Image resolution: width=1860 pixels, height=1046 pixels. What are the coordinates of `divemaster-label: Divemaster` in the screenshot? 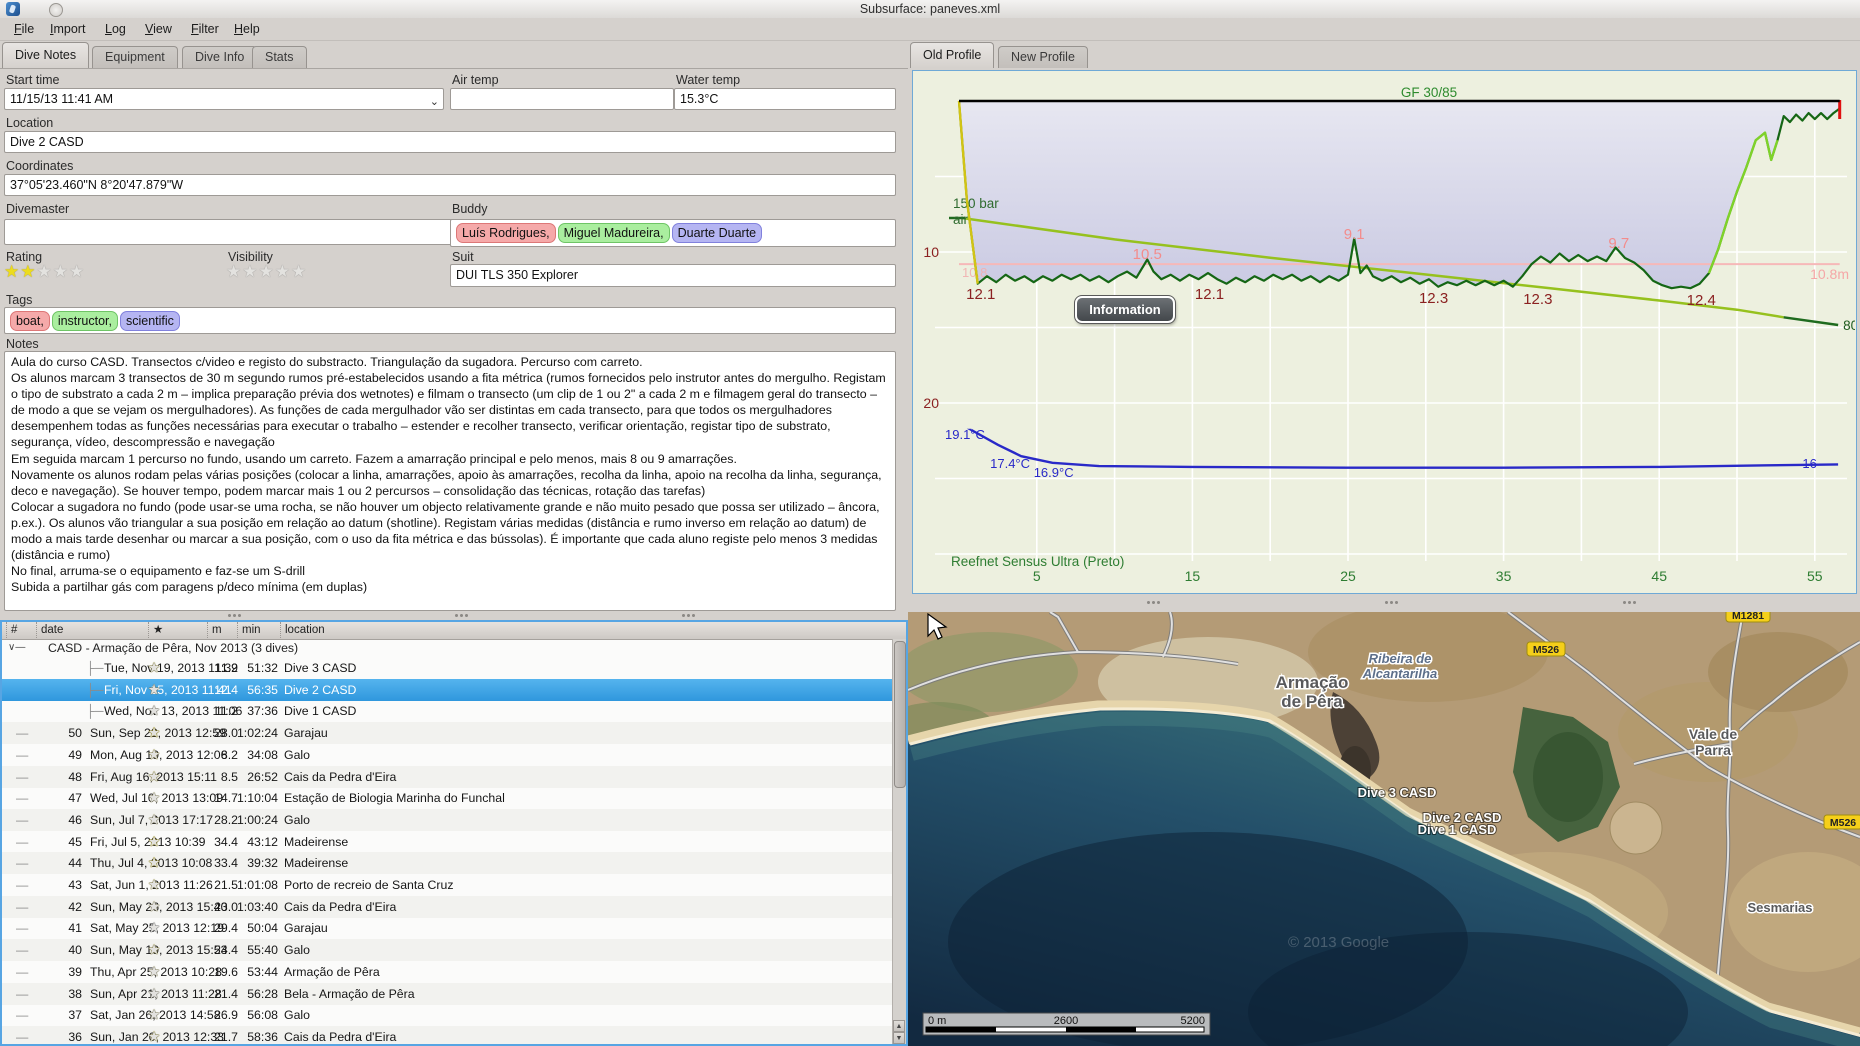 It's located at (38, 209).